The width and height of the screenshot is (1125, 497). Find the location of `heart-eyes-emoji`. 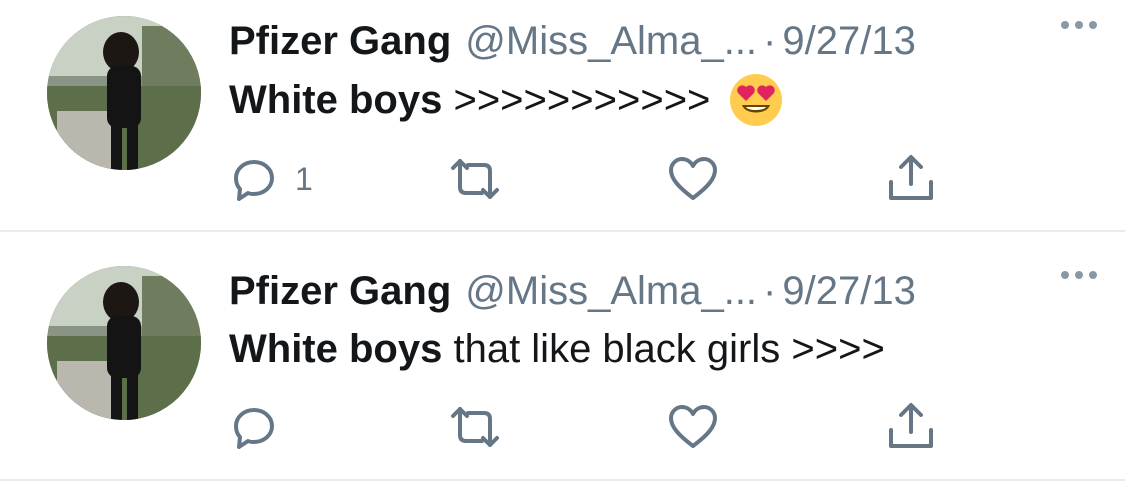

heart-eyes-emoji is located at coordinates (756, 100).